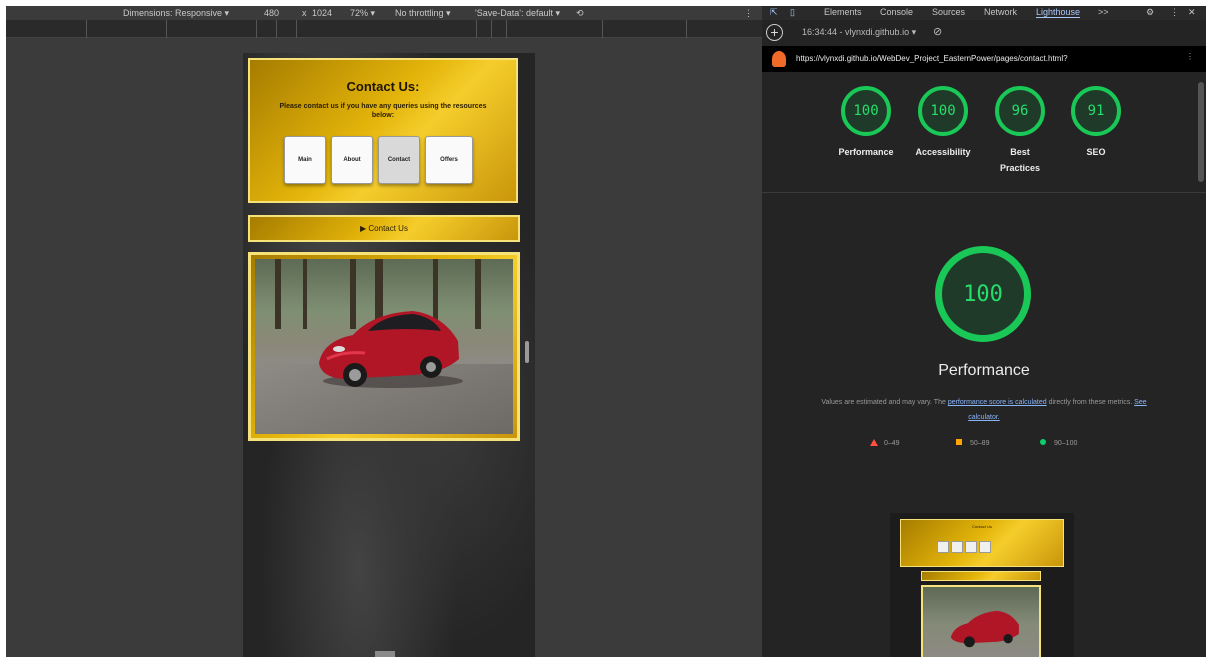  I want to click on media-query-bar, so click(384, 29).